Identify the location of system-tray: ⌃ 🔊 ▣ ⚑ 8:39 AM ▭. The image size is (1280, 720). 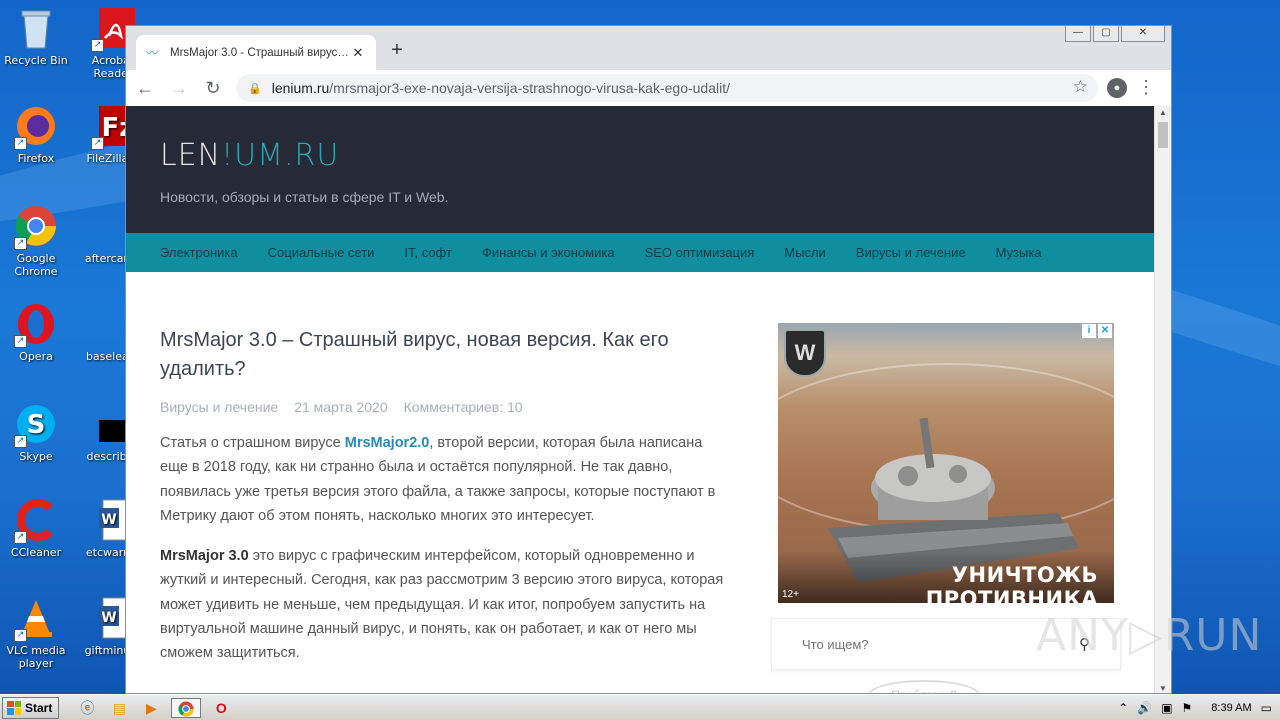
(1195, 707).